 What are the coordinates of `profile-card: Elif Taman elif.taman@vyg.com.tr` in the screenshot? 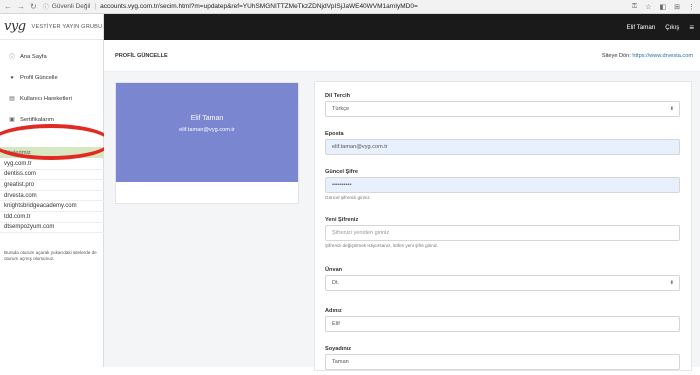 It's located at (207, 143).